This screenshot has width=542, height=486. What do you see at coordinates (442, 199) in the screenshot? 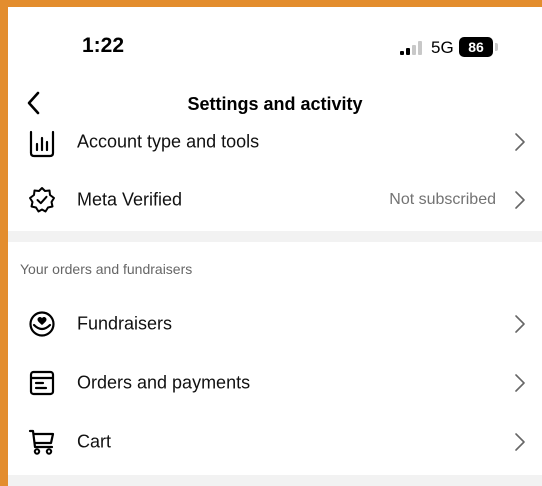
I see `subscription-status: Not subscribed` at bounding box center [442, 199].